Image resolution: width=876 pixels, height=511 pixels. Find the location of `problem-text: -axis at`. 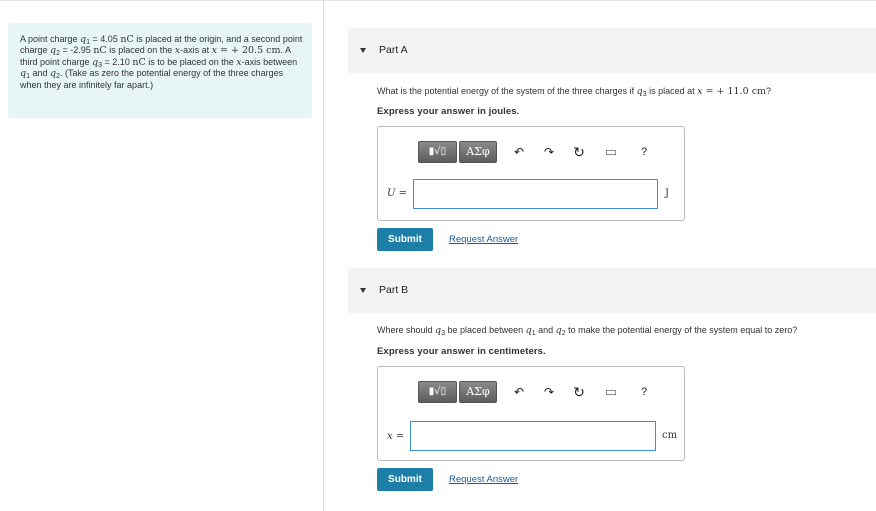

problem-text: -axis at is located at coordinates (196, 50).